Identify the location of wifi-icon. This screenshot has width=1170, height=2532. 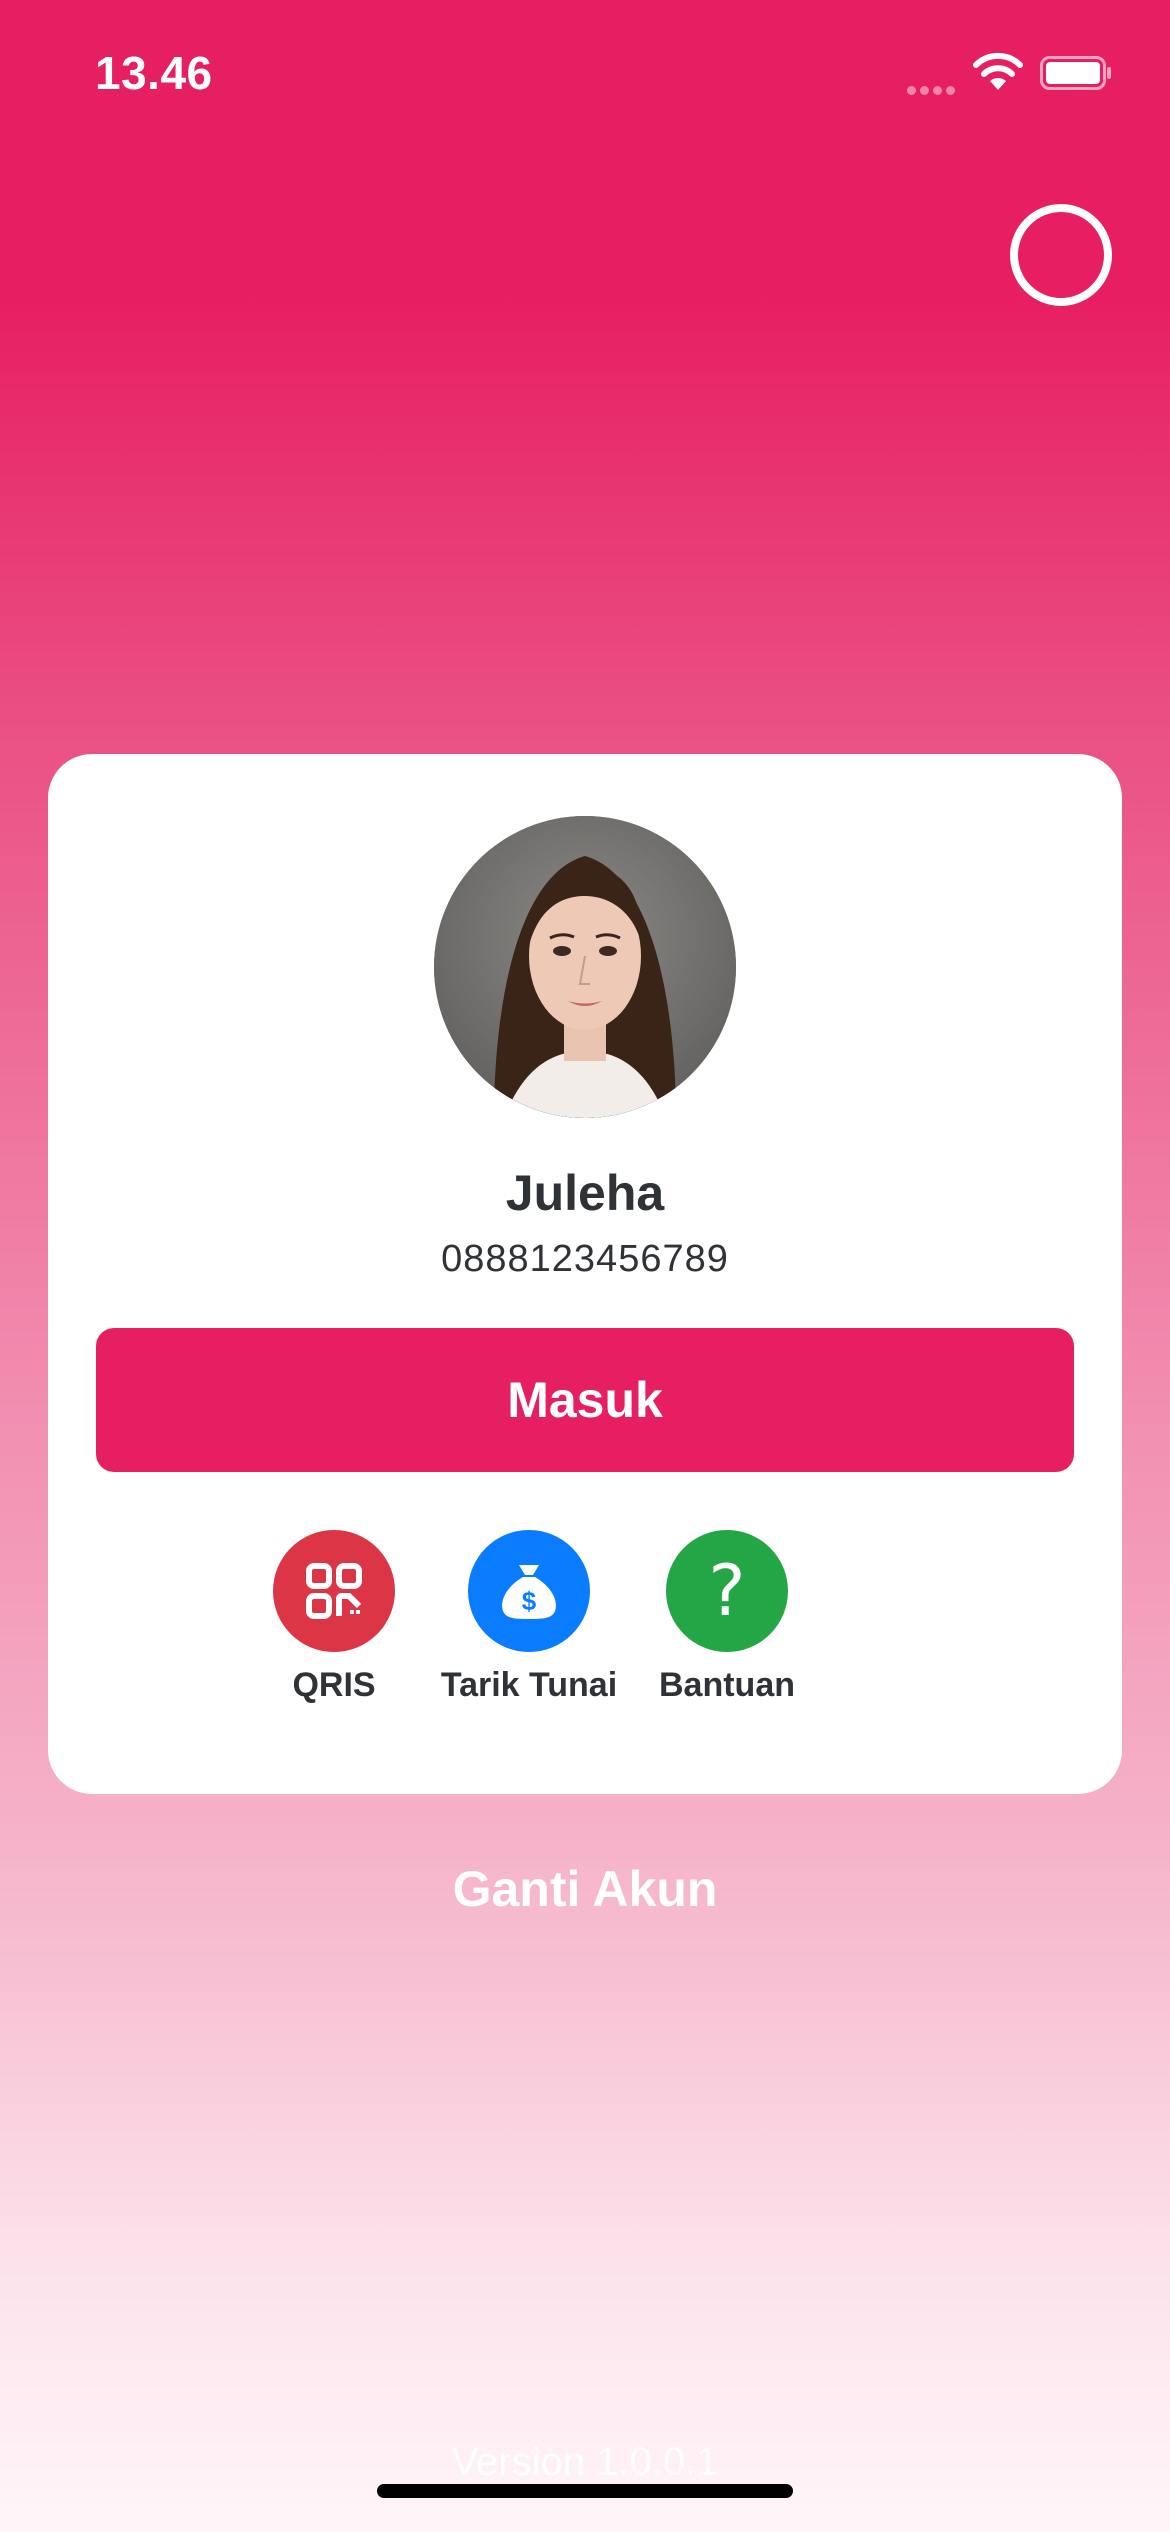
(998, 71).